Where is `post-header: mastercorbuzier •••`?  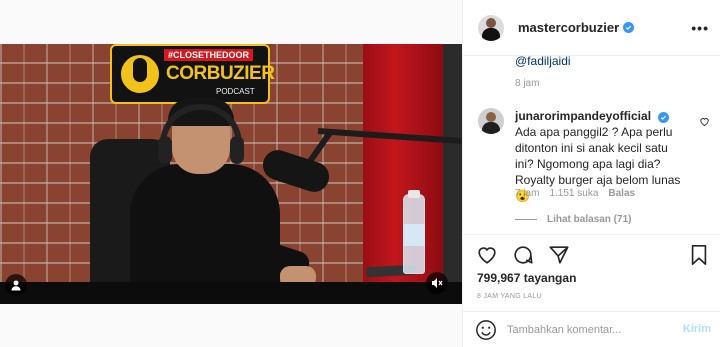
post-header: mastercorbuzier ••• is located at coordinates (591, 28).